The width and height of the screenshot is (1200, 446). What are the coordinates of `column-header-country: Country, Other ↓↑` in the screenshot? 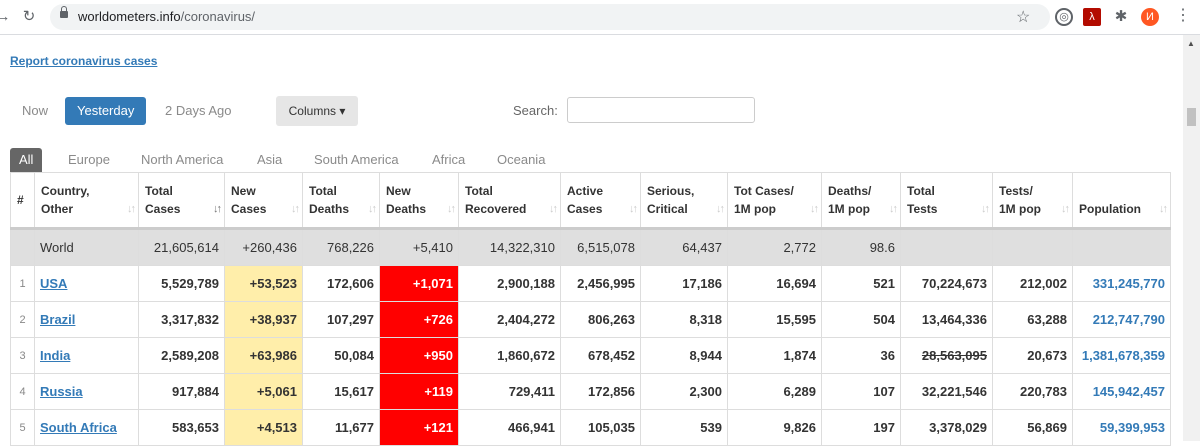 It's located at (86, 201).